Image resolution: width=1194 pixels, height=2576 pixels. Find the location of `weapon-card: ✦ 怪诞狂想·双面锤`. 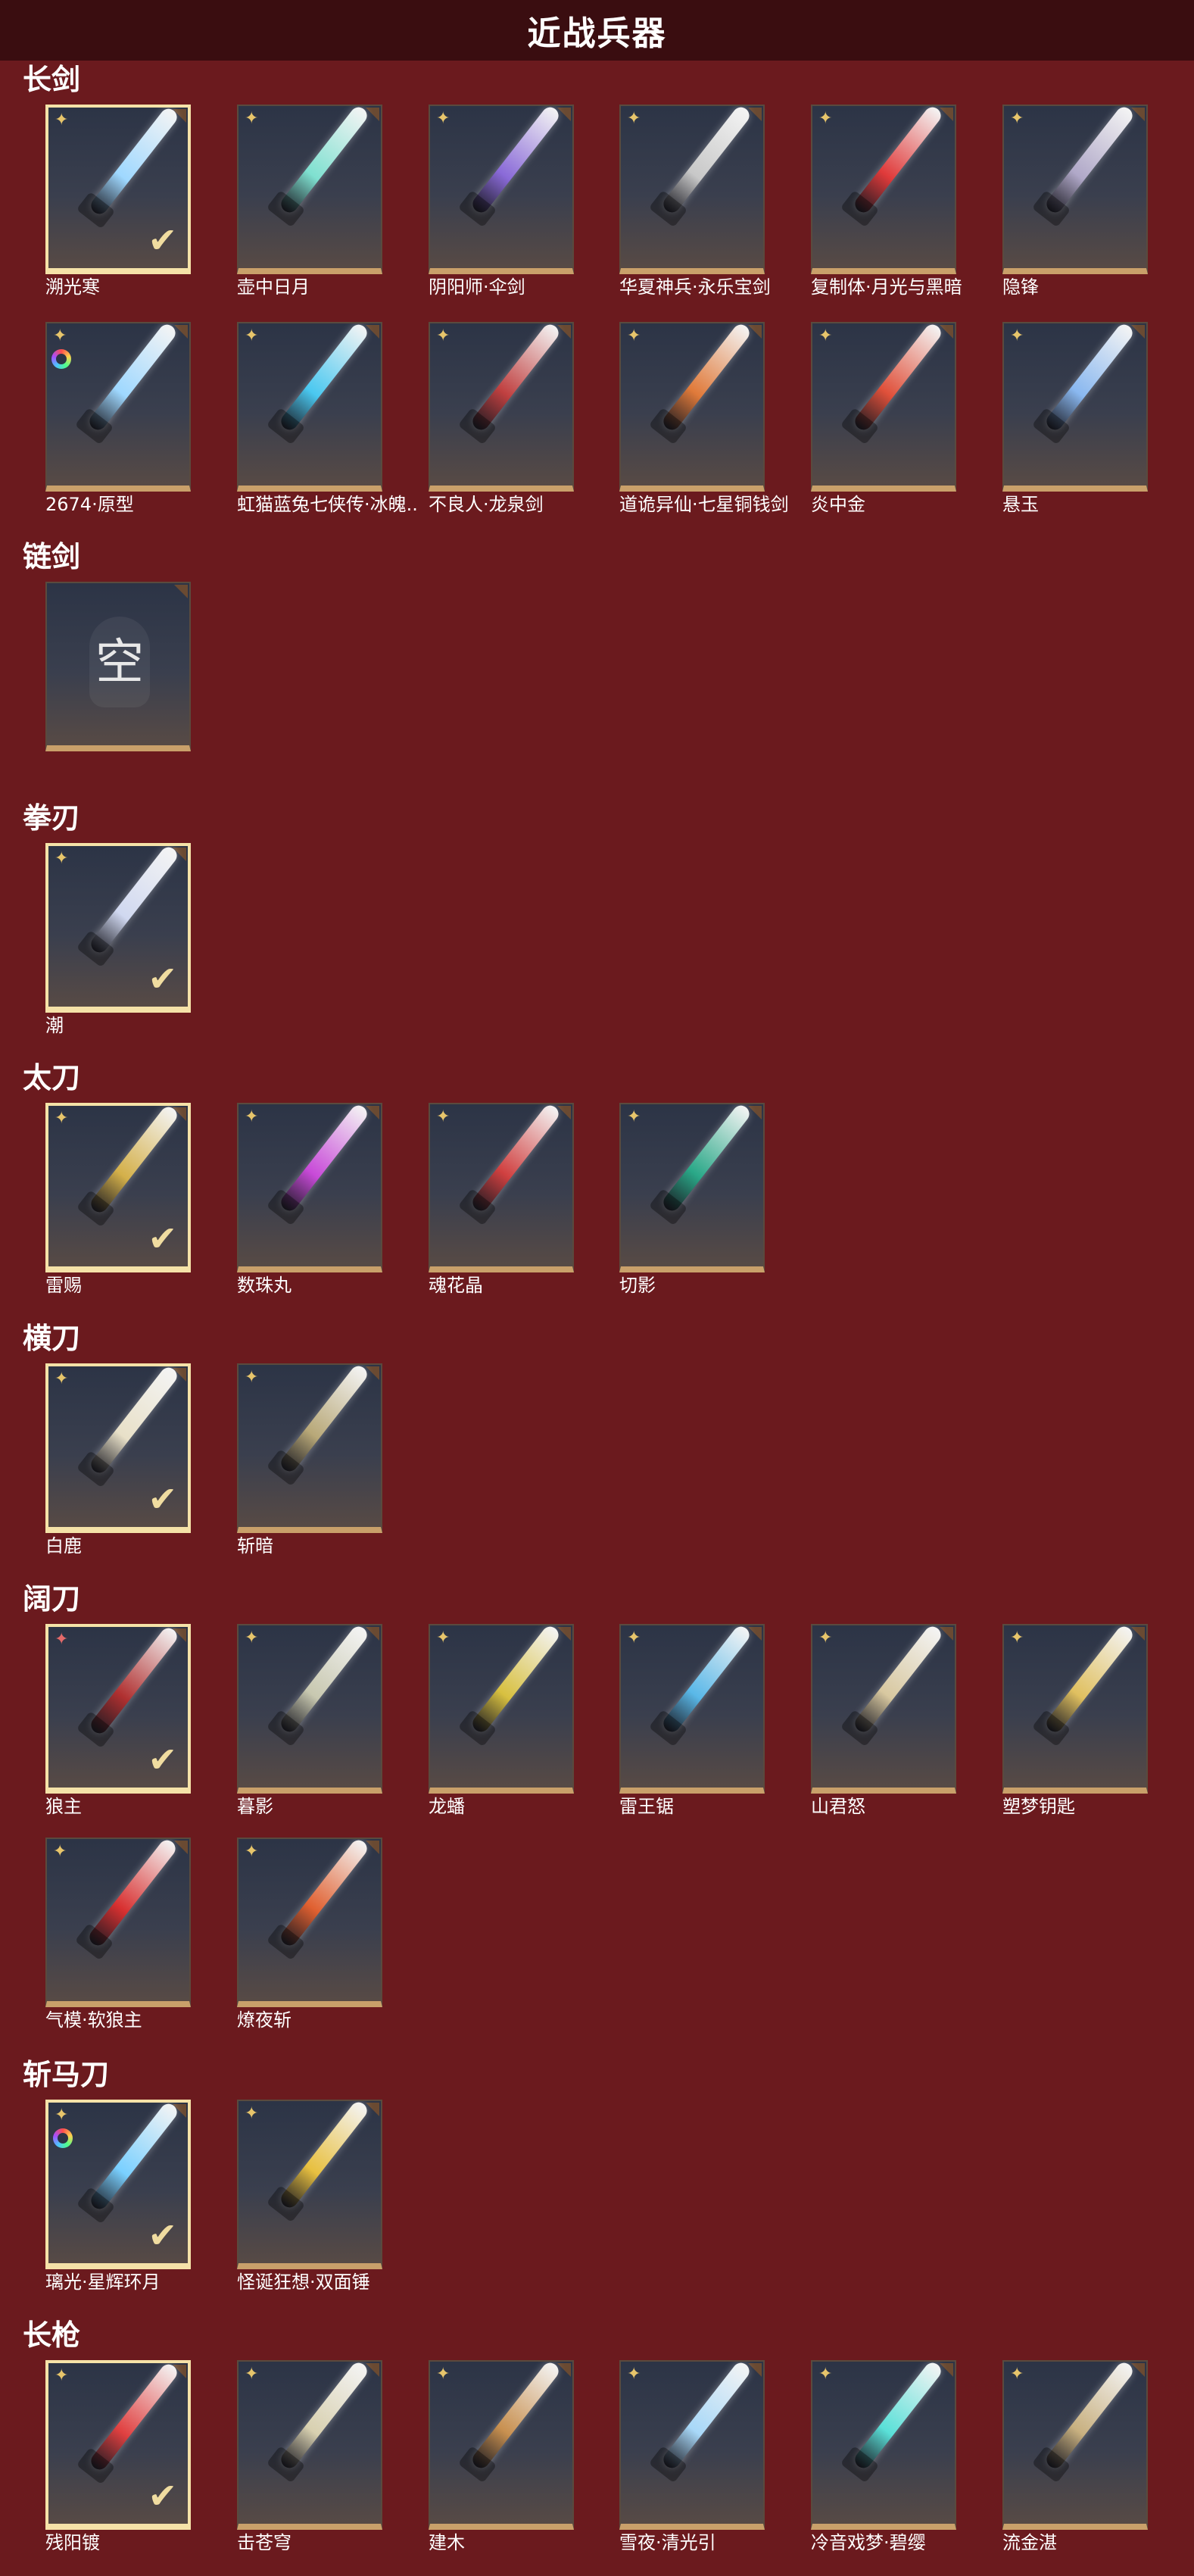

weapon-card: ✦ 怪诞狂想·双面锤 is located at coordinates (309, 2196).